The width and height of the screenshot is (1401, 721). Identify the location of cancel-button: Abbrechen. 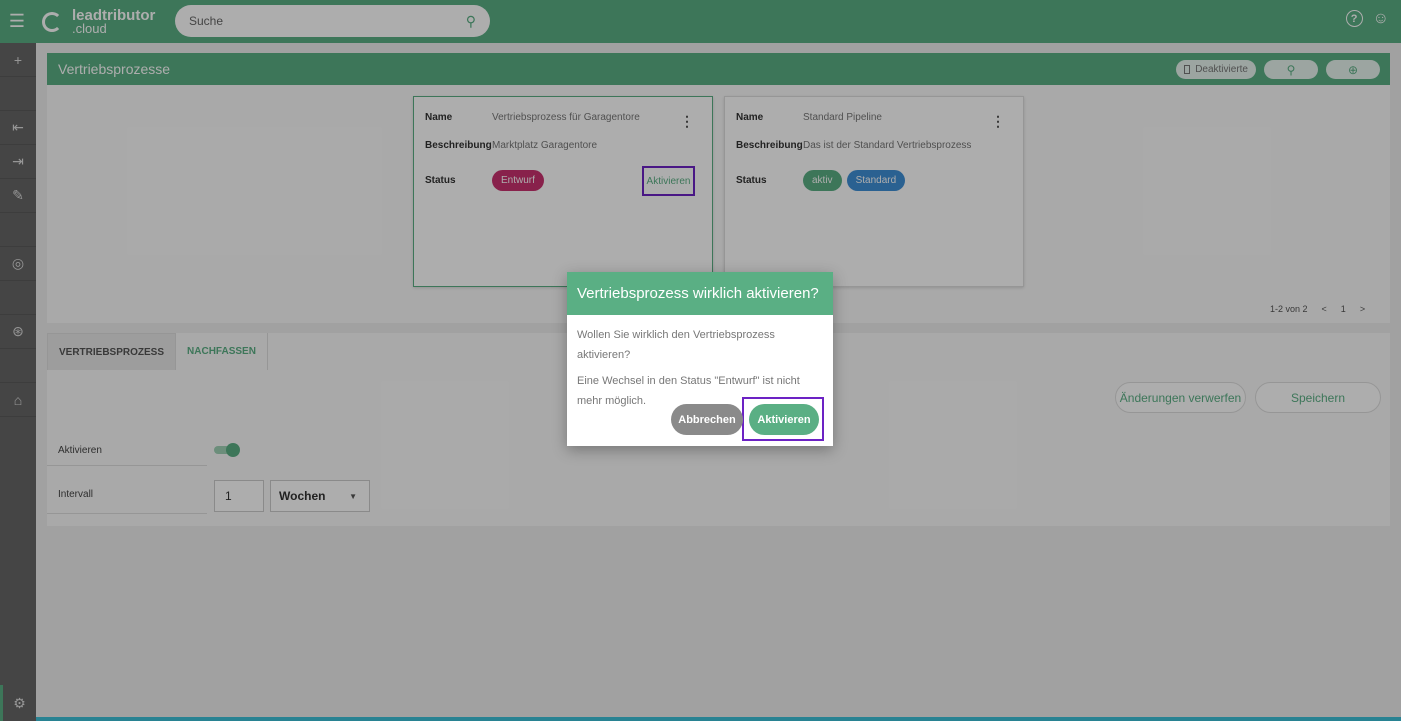
(707, 419).